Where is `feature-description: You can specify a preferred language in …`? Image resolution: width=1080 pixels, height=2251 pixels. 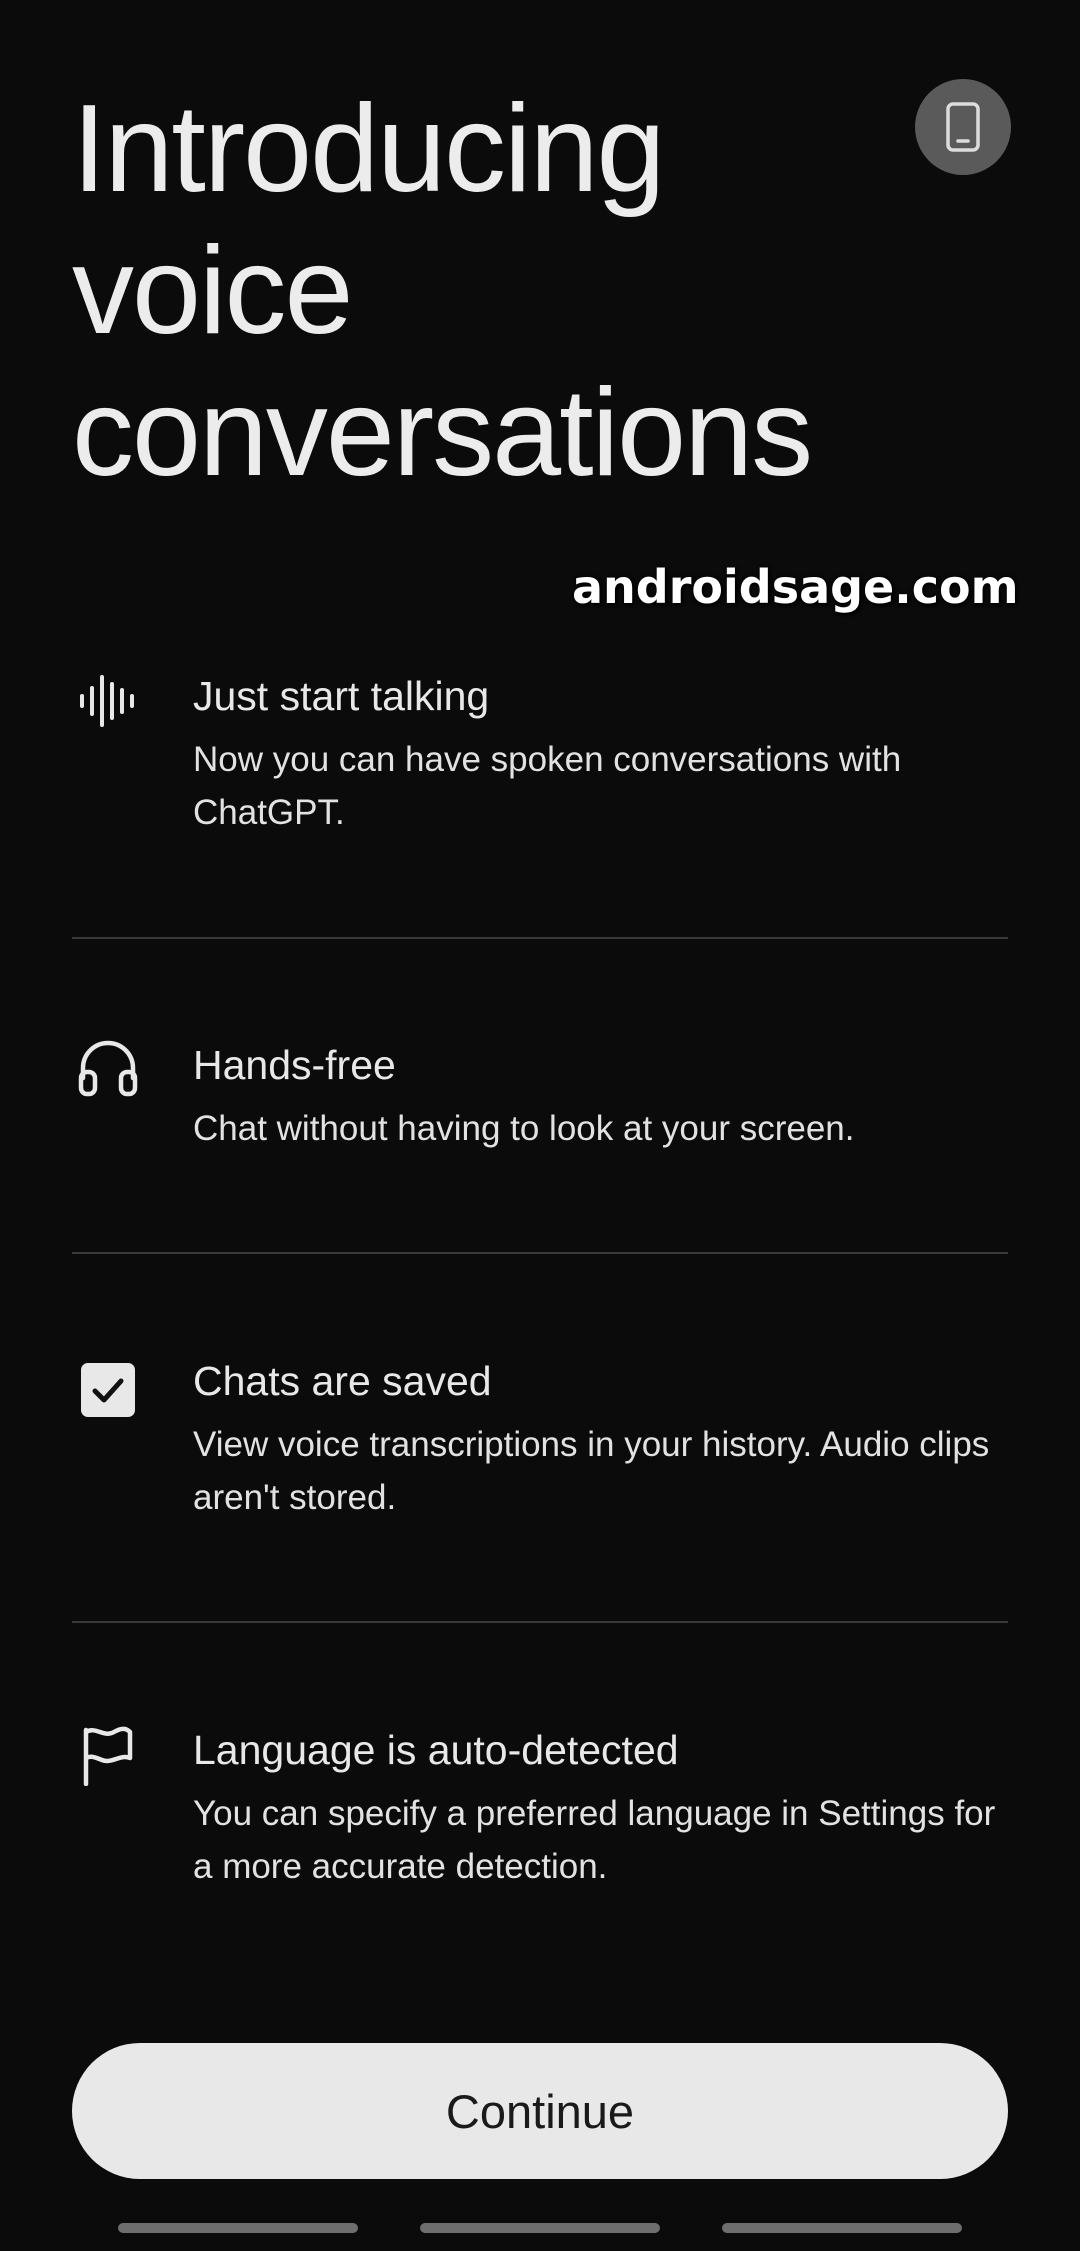
feature-description: You can specify a preferred language in … is located at coordinates (594, 1840).